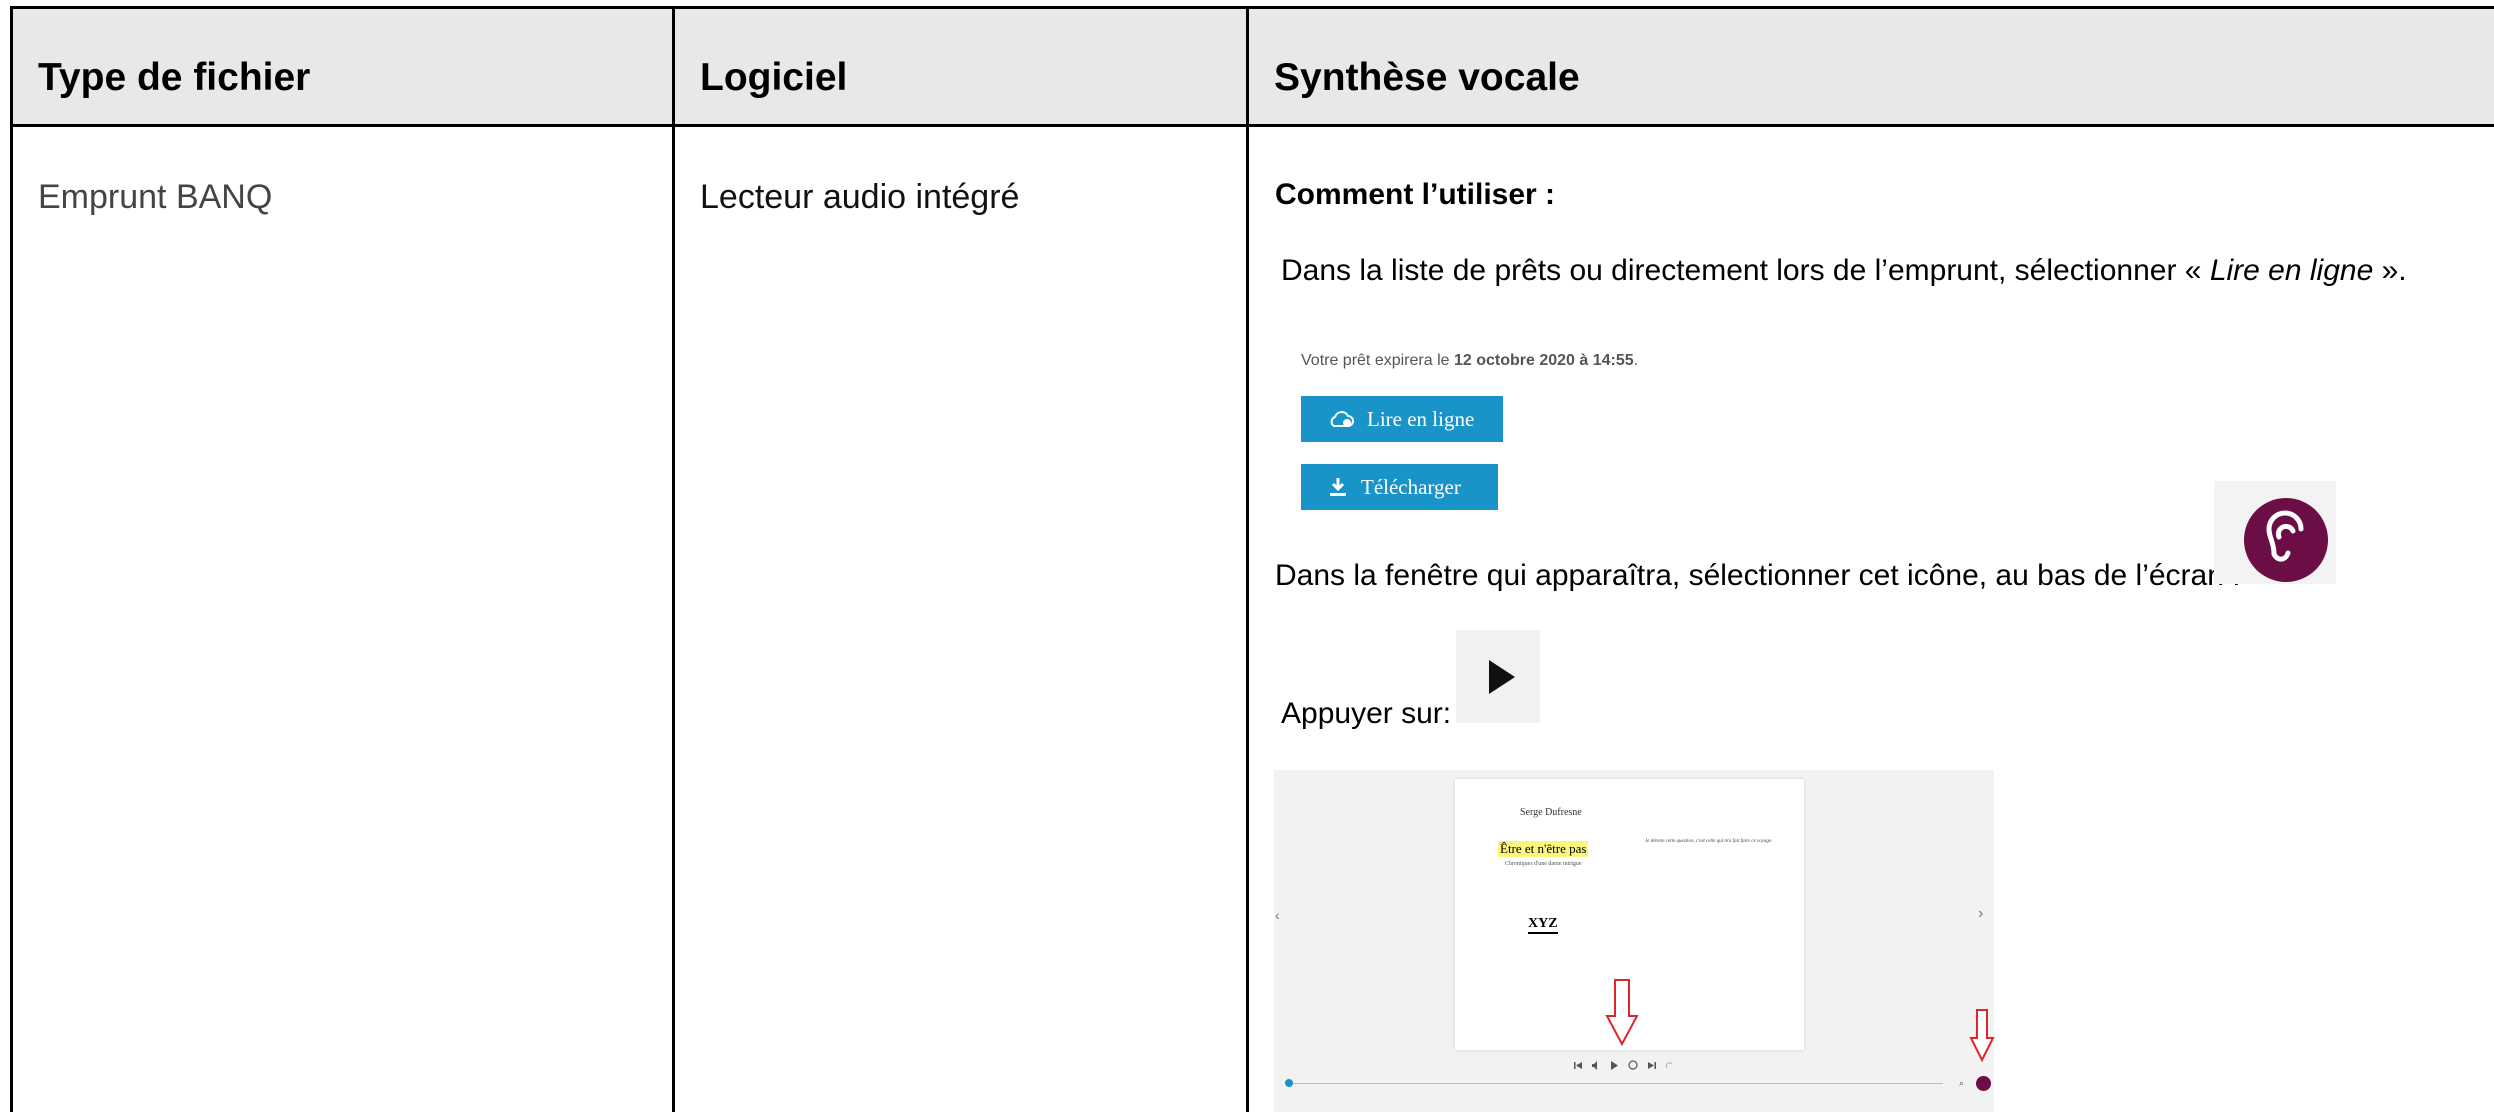 The width and height of the screenshot is (2494, 1112). What do you see at coordinates (1415, 194) in the screenshot?
I see `howto-title: Comment l’utiliser :` at bounding box center [1415, 194].